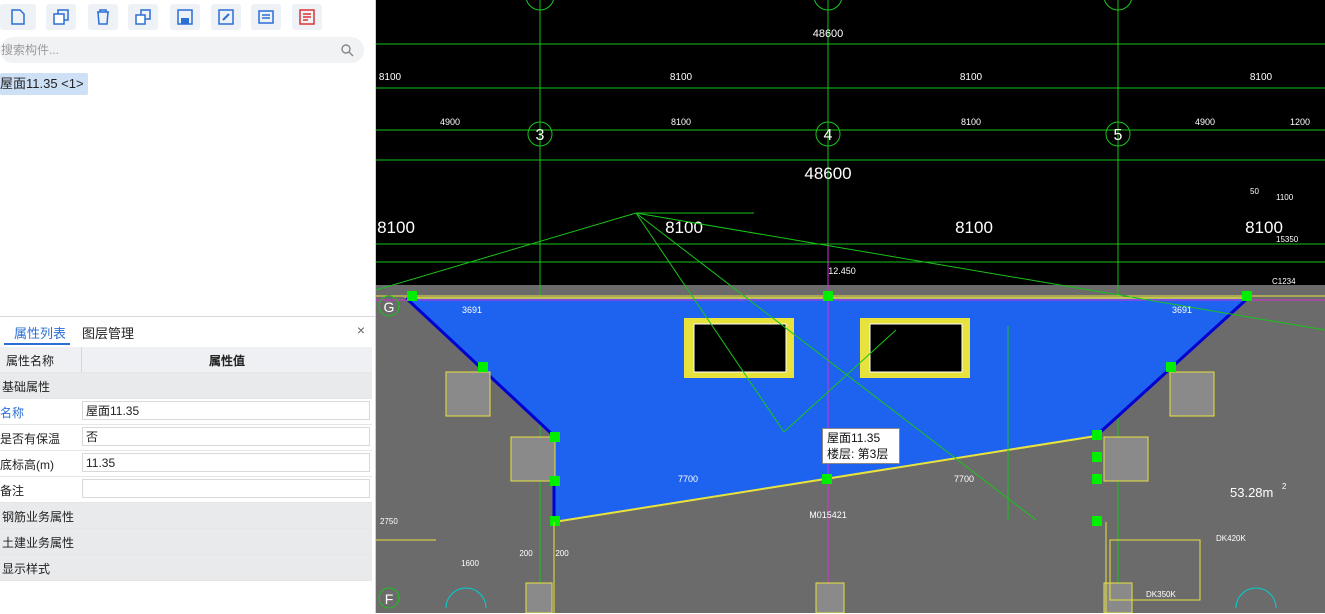  What do you see at coordinates (187, 331) in the screenshot?
I see `properties-tabs: 属性列表 图层管理 ×` at bounding box center [187, 331].